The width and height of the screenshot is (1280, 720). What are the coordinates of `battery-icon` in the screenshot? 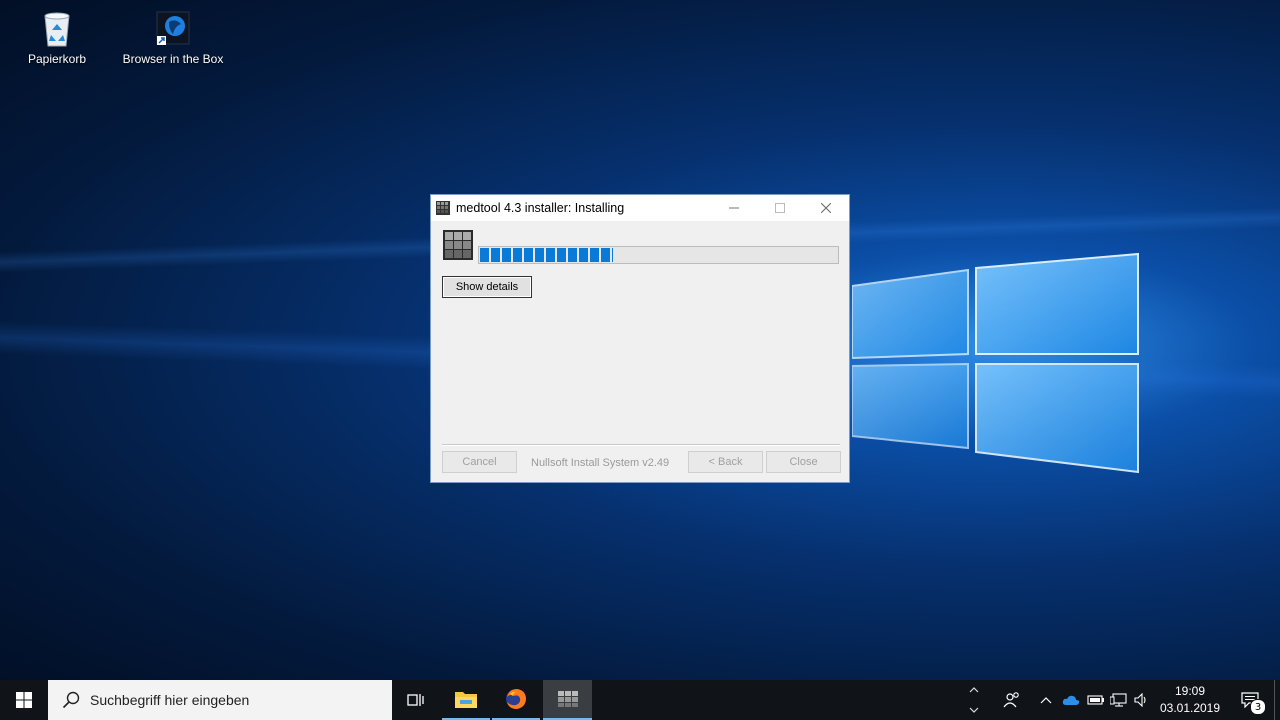 It's located at (1095, 700).